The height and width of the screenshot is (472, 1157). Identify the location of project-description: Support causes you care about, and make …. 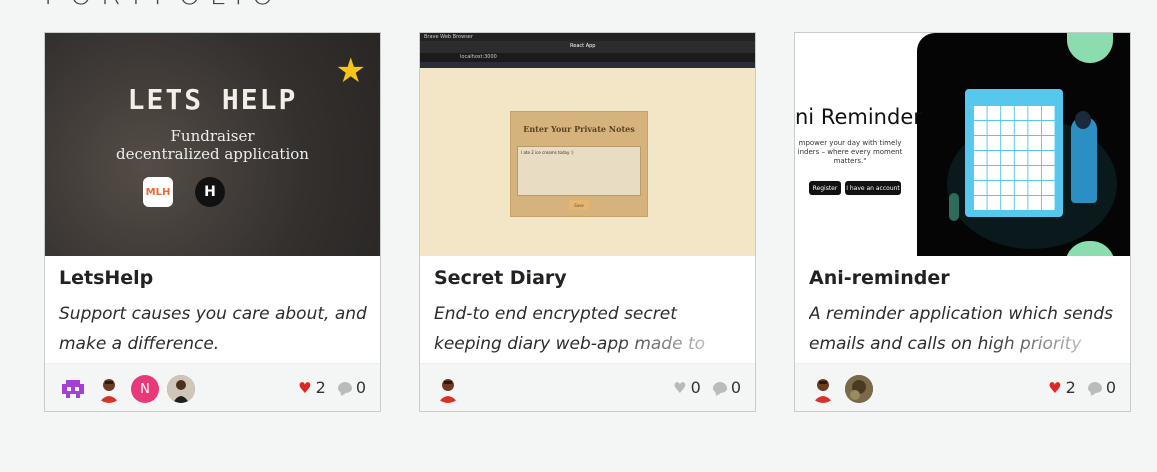
(215, 330).